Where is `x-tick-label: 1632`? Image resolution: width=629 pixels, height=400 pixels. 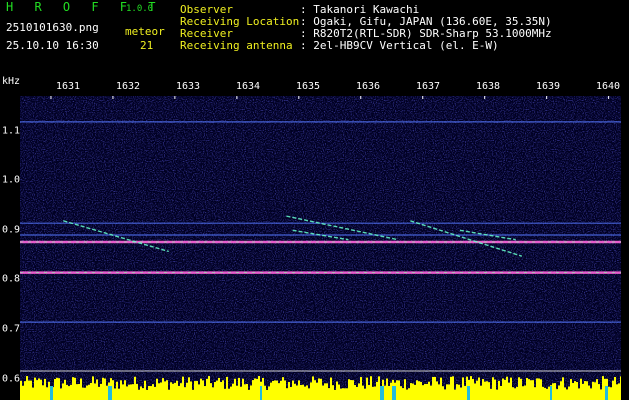 x-tick-label: 1632 is located at coordinates (128, 86).